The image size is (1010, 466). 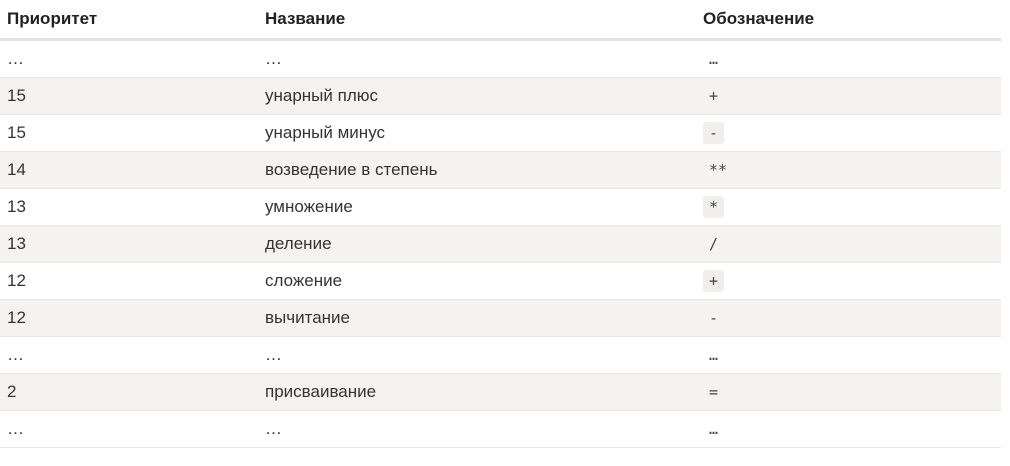 I want to click on cell-name: унарный плюс, so click(x=477, y=96).